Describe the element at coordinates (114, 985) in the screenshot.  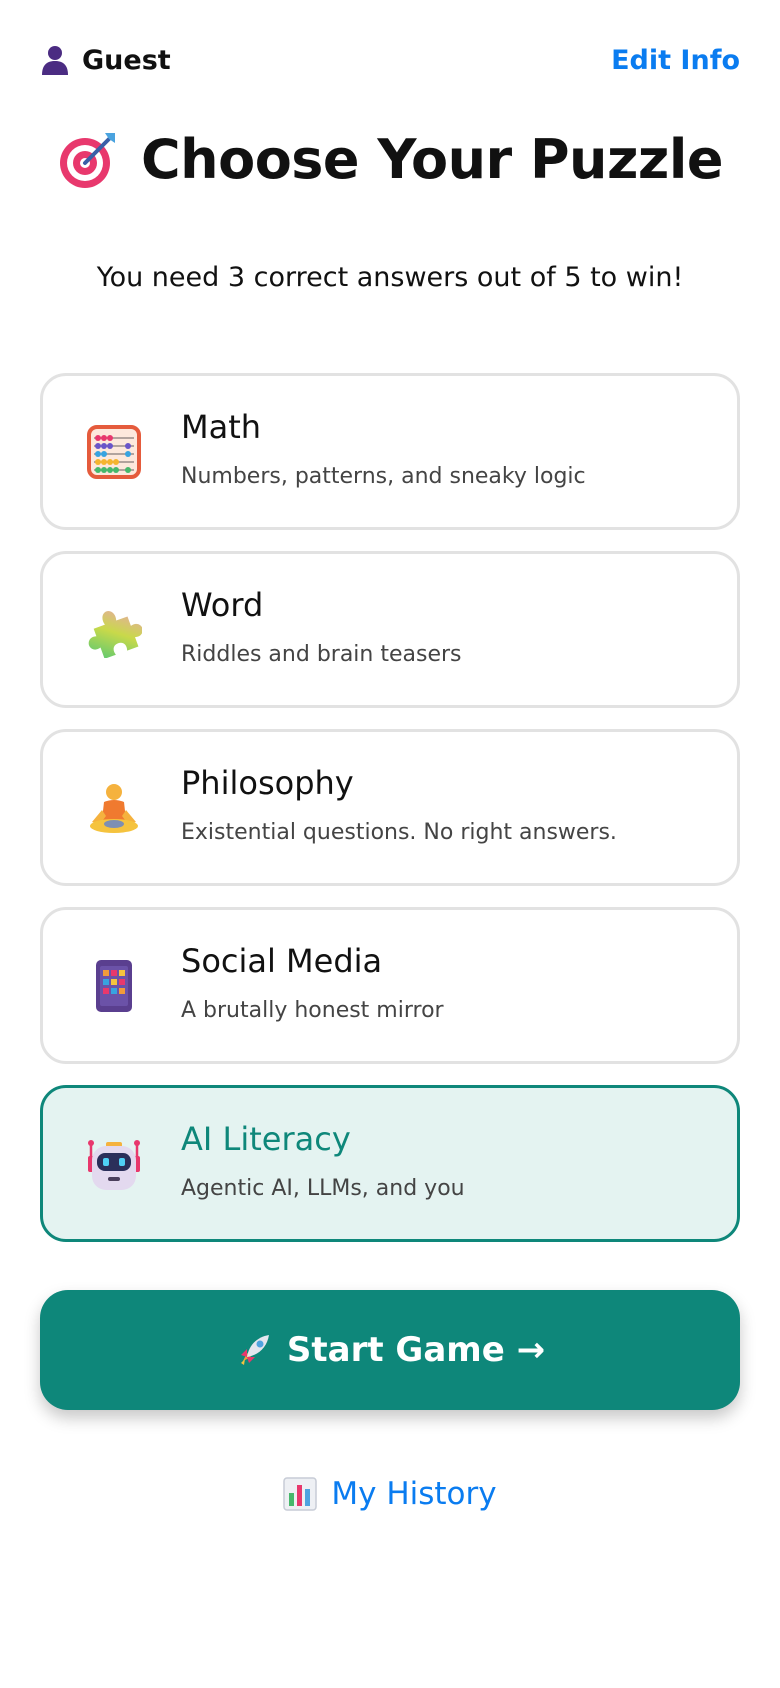
I see `phone-apps-icon` at that location.